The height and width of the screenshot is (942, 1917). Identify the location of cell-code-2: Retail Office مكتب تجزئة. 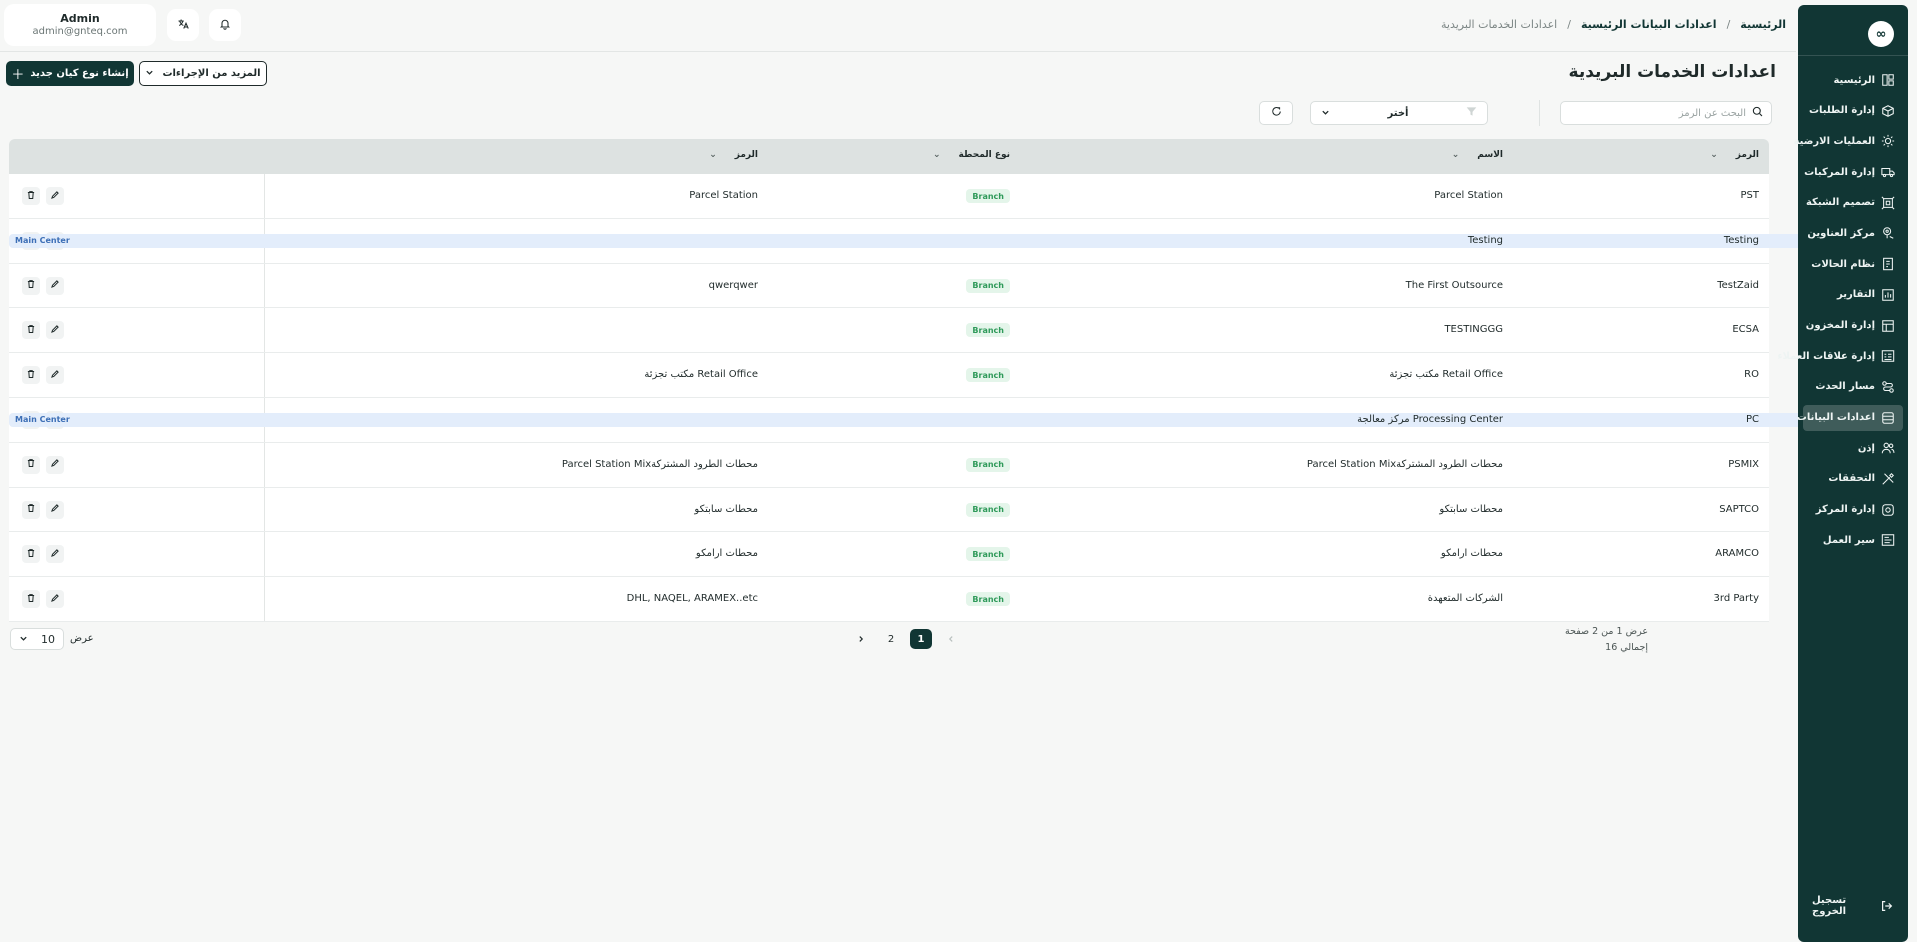
(701, 375).